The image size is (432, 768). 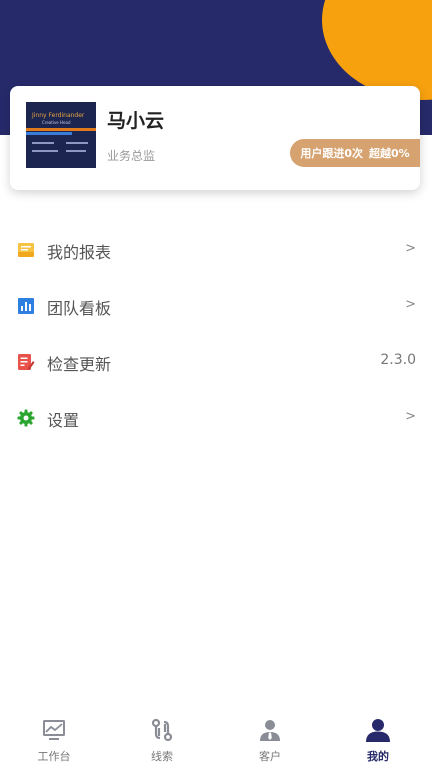 What do you see at coordinates (56, 122) in the screenshot?
I see `card-image-title: Creative Head` at bounding box center [56, 122].